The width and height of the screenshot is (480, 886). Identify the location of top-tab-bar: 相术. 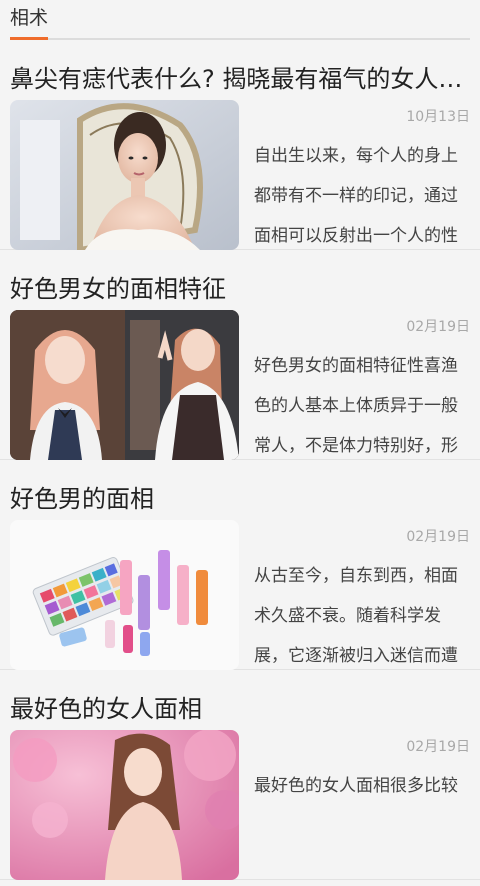
(240, 20).